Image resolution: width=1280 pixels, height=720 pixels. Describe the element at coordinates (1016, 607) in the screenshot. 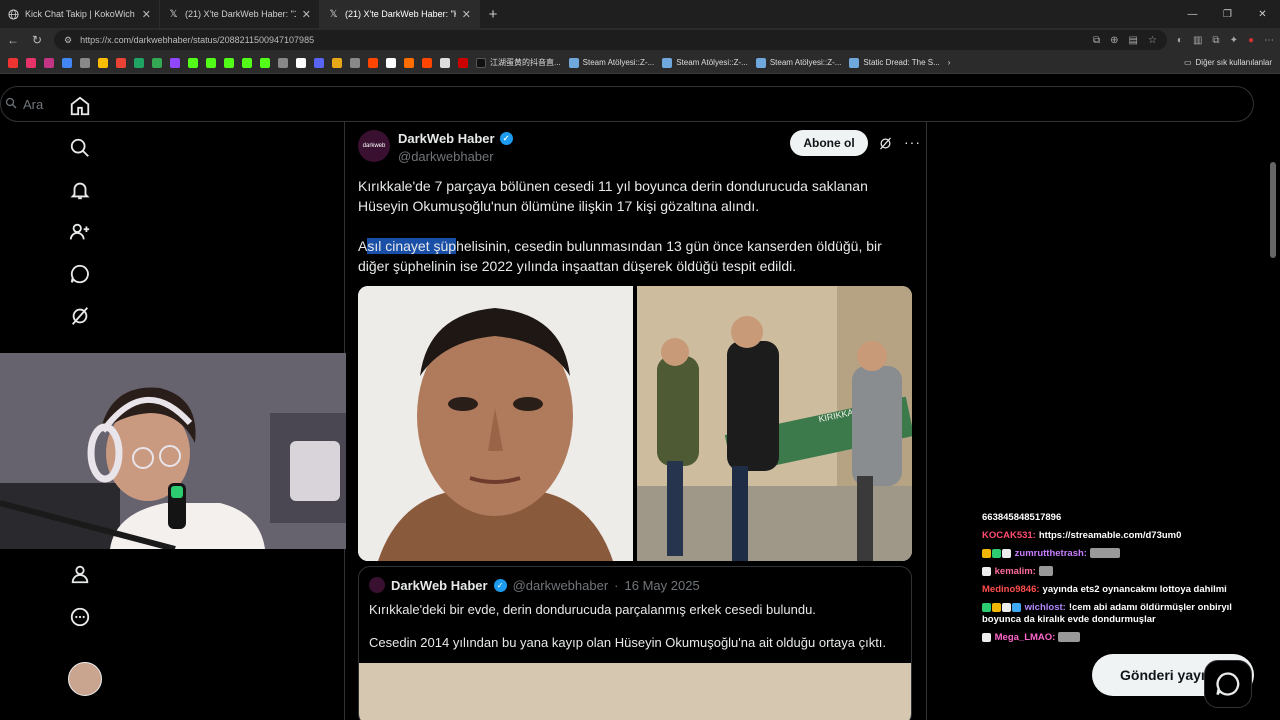

I see `diamond-badge-icon` at that location.